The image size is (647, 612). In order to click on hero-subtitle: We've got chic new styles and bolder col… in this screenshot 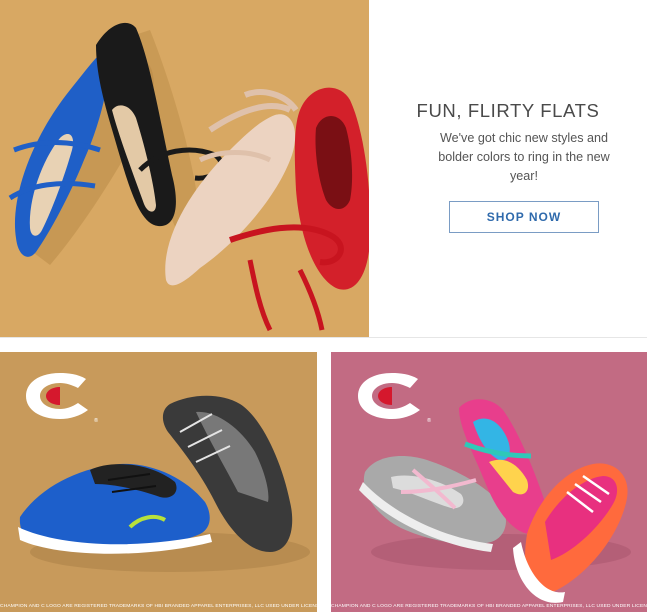, I will do `click(524, 157)`.